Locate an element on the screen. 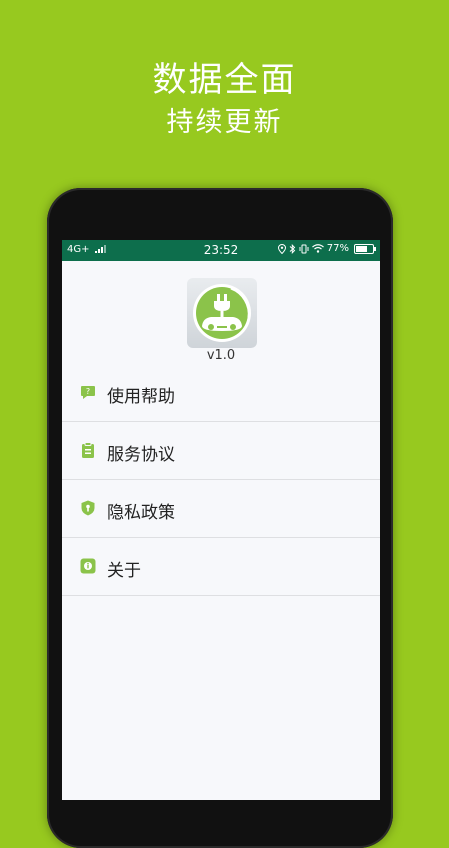 Image resolution: width=449 pixels, height=848 pixels. menu-item-service-agreement: 服务协议 is located at coordinates (221, 451).